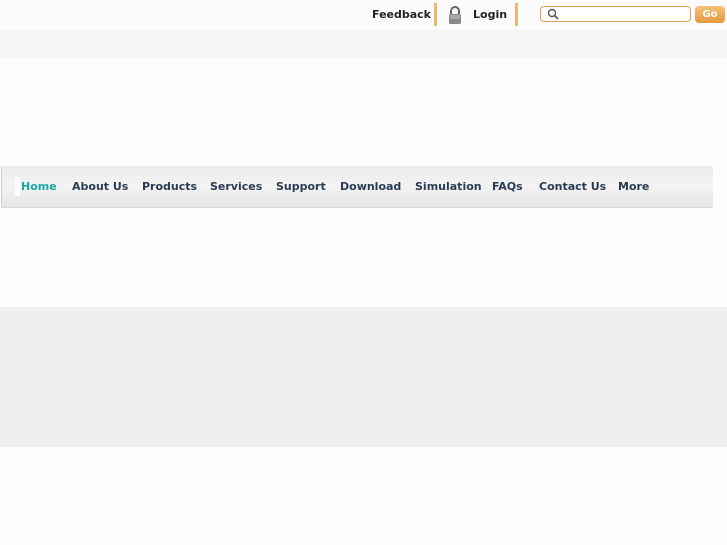 Image resolution: width=727 pixels, height=545 pixels. What do you see at coordinates (236, 186) in the screenshot?
I see `nav-item-services: Services` at bounding box center [236, 186].